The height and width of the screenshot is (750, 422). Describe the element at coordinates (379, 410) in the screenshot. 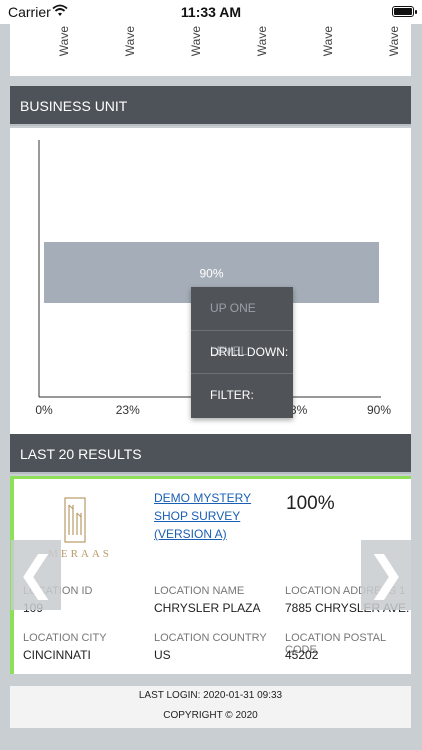

I see `x-tick-label: 90%` at that location.